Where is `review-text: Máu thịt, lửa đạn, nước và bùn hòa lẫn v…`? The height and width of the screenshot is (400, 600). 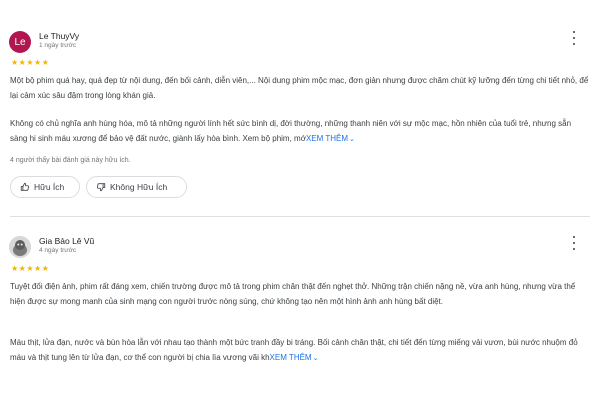
review-text: Máu thịt, lửa đạn, nước và bùn hòa lẫn v… is located at coordinates (300, 351).